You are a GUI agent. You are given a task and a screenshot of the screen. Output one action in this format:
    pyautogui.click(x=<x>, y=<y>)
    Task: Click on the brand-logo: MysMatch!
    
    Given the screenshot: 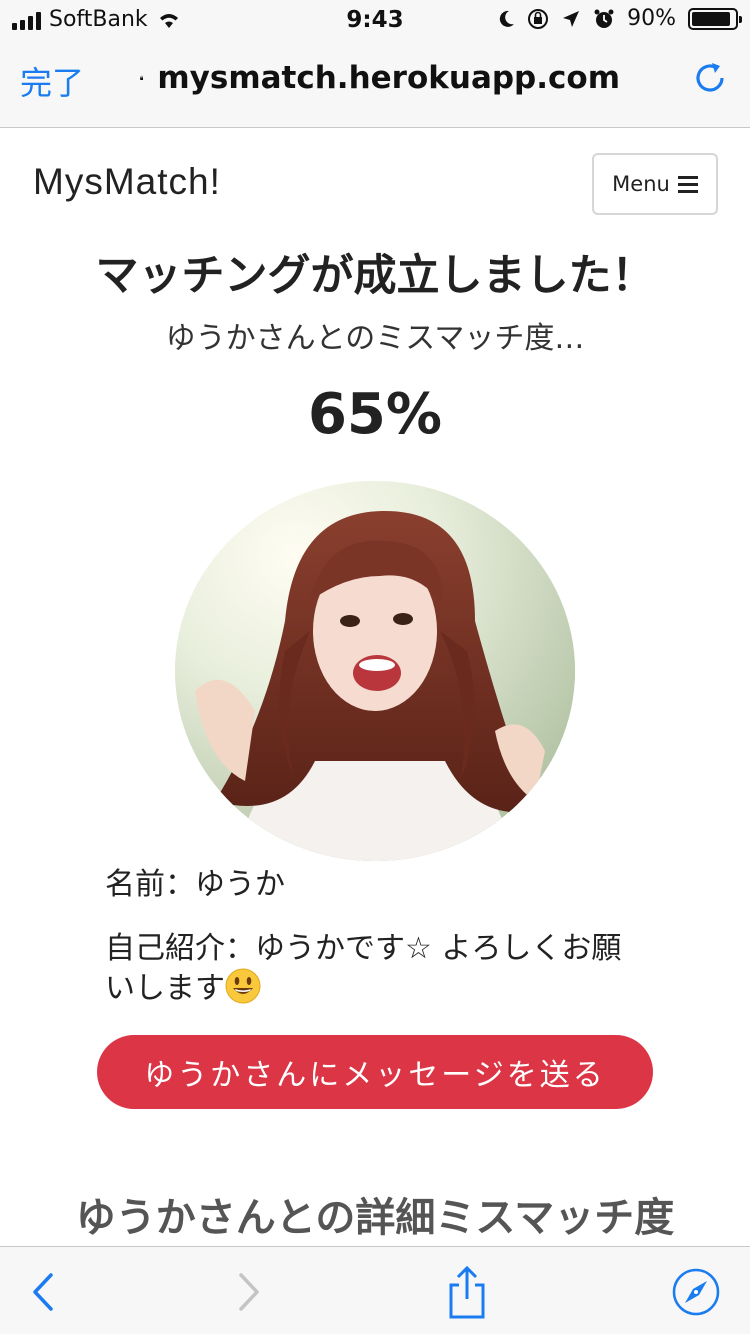 What is the action you would take?
    pyautogui.click(x=127, y=182)
    